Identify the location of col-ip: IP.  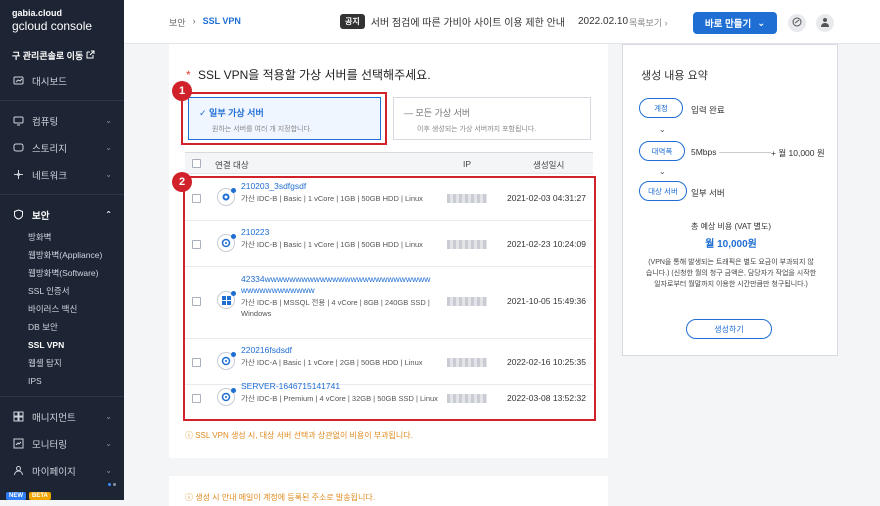
(467, 164).